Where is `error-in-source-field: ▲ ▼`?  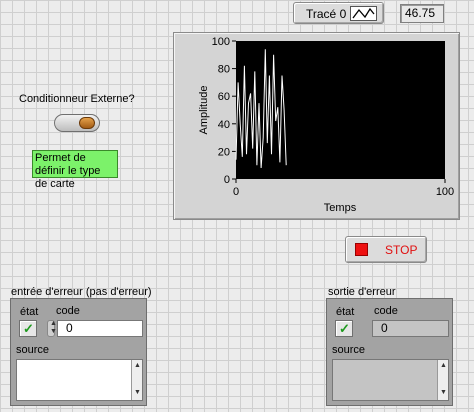
error-in-source-field: ▲ ▼ is located at coordinates (79, 380).